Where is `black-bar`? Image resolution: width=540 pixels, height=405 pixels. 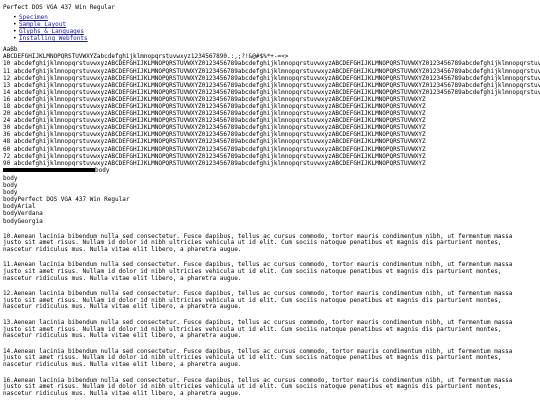 black-bar is located at coordinates (49, 170).